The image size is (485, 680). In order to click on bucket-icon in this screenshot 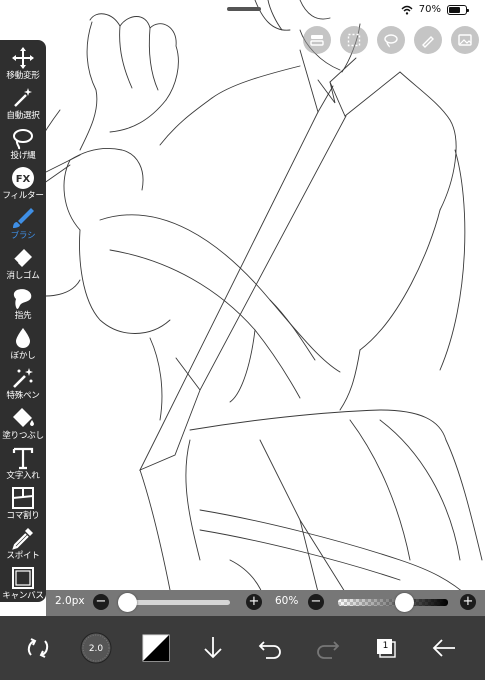, I will do `click(23, 417)`.